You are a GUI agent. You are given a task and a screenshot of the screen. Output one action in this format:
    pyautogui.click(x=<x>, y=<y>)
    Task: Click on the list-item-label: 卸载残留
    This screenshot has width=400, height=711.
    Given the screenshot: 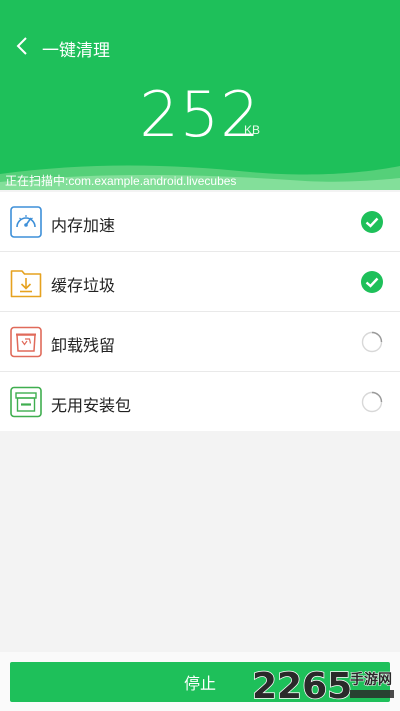 What is the action you would take?
    pyautogui.click(x=83, y=346)
    